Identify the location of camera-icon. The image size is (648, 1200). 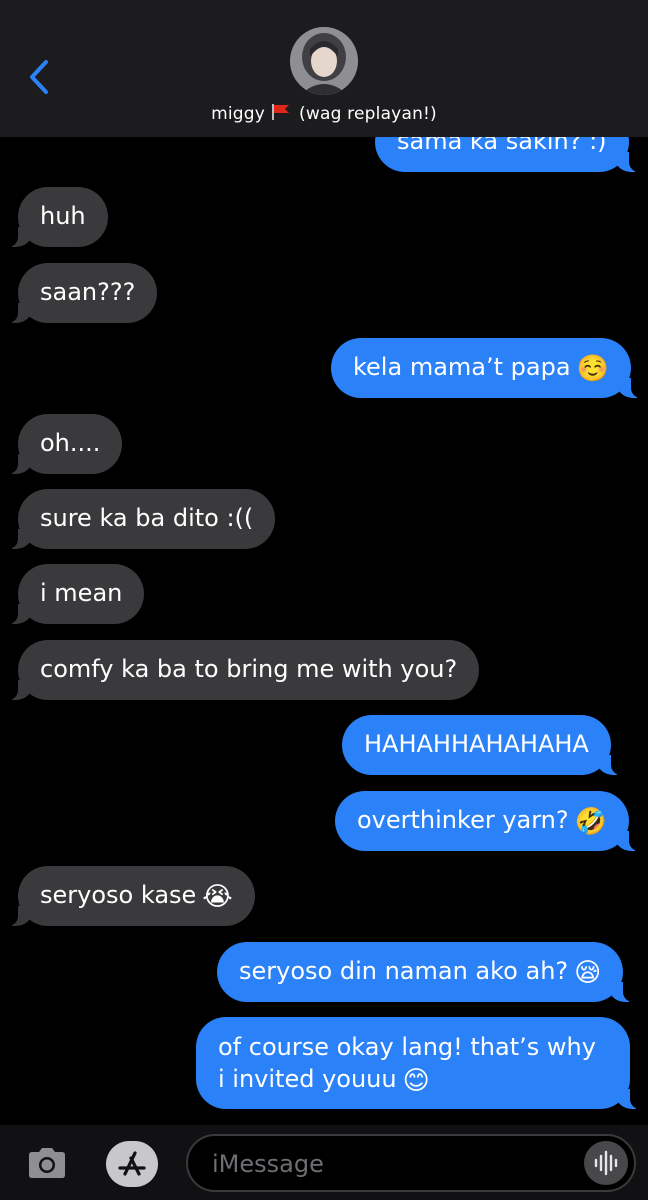
(47, 1163).